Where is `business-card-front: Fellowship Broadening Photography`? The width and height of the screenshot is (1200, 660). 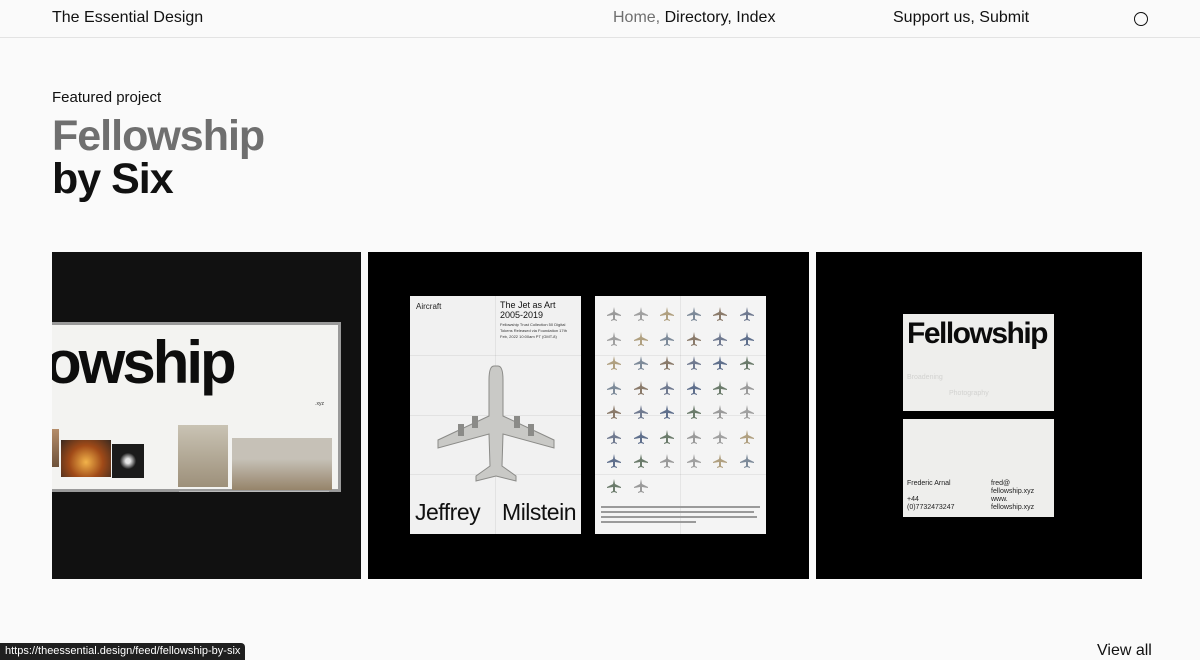 business-card-front: Fellowship Broadening Photography is located at coordinates (978, 362).